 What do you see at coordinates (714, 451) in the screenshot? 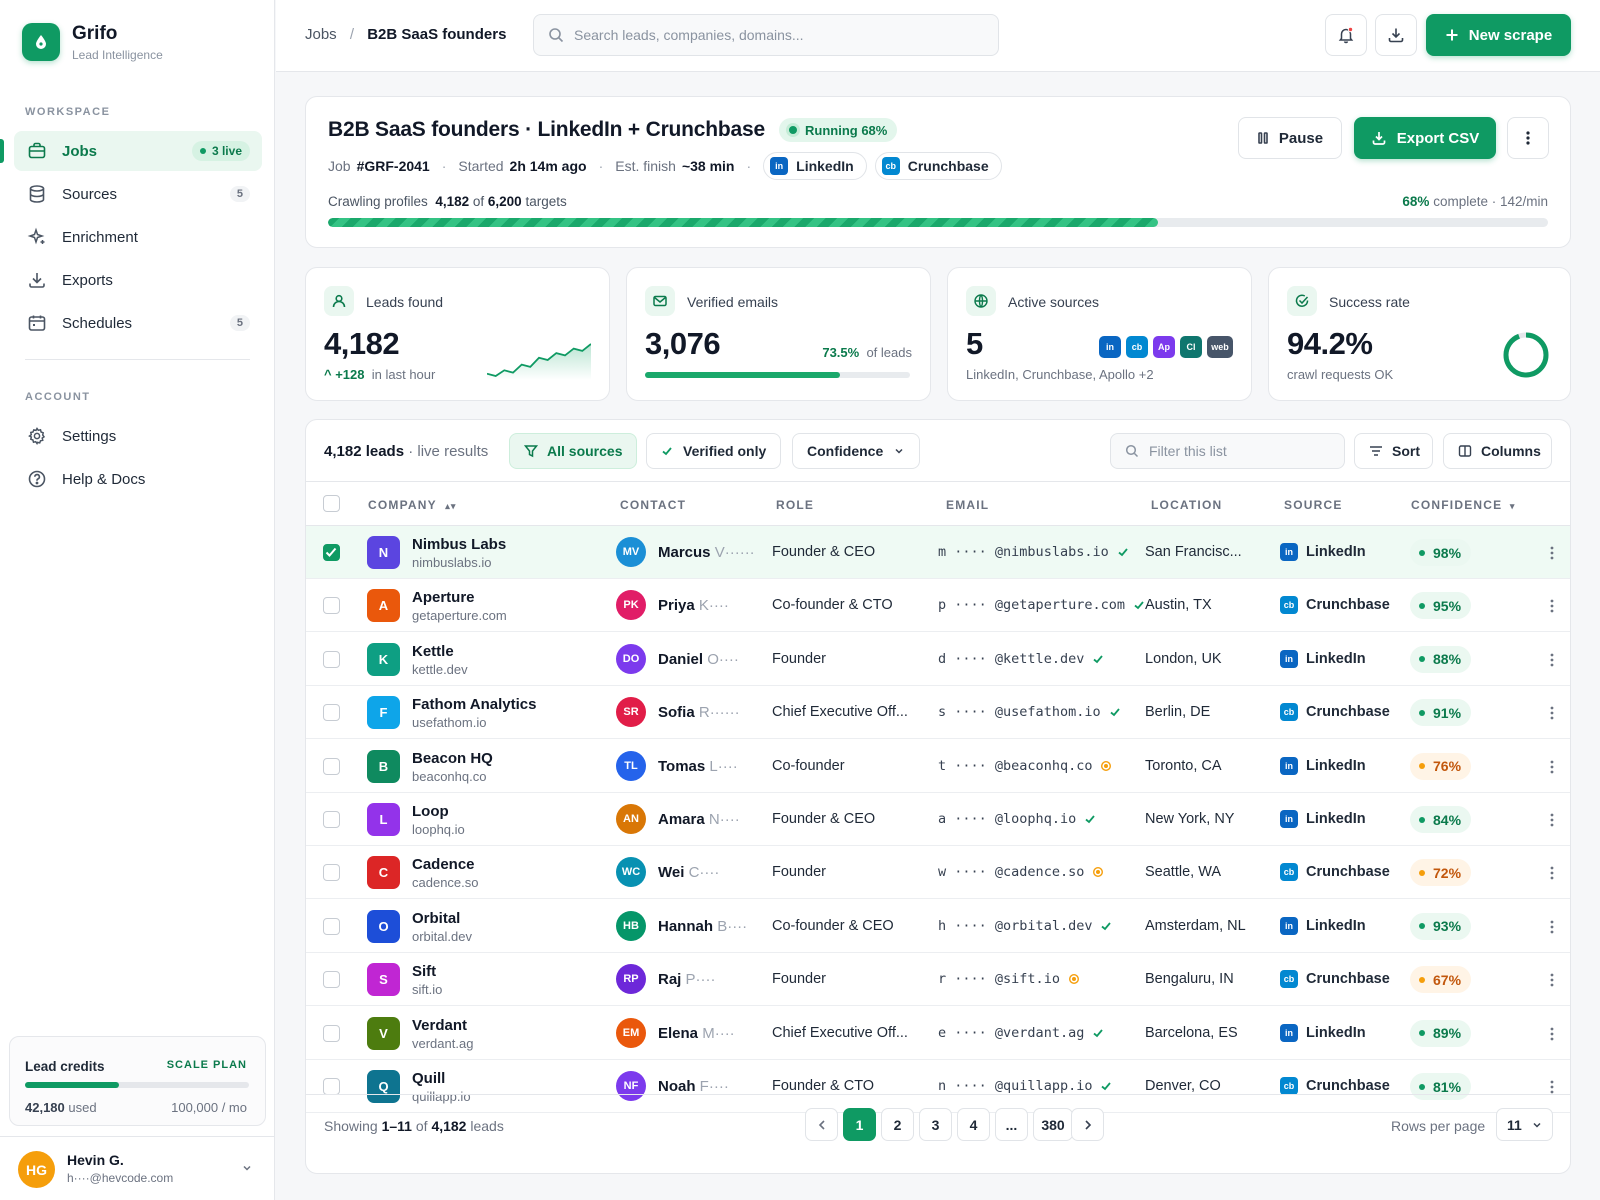
I see `filter-verified-only: Verified only` at bounding box center [714, 451].